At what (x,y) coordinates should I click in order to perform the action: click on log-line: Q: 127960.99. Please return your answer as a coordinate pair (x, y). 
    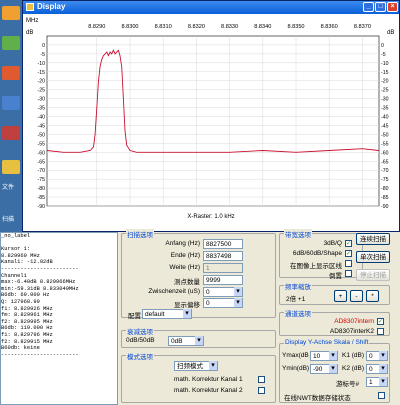
    Looking at the image, I should click on (20, 301).